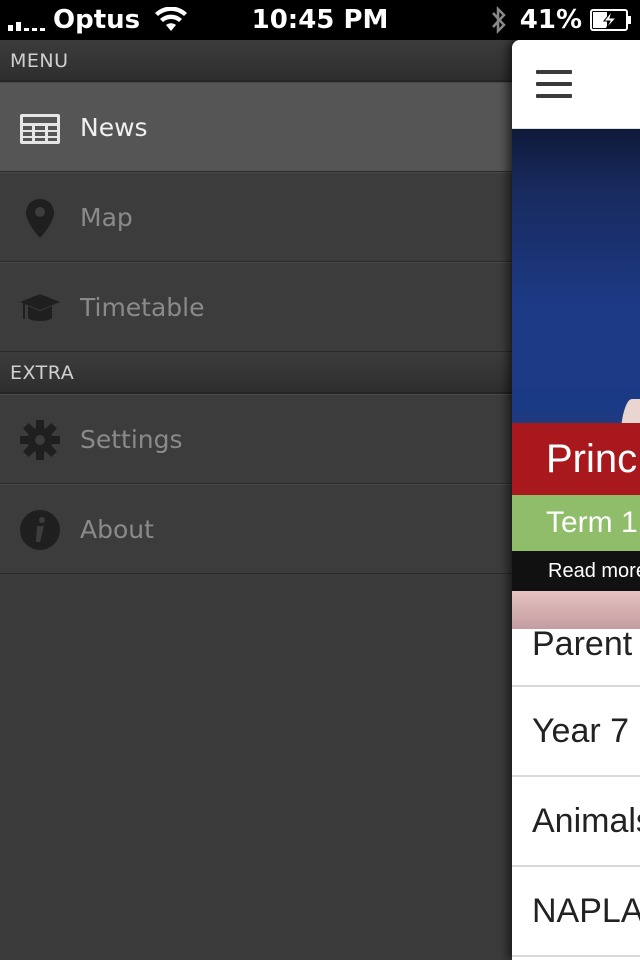 The image size is (640, 960). I want to click on info-icon, so click(40, 530).